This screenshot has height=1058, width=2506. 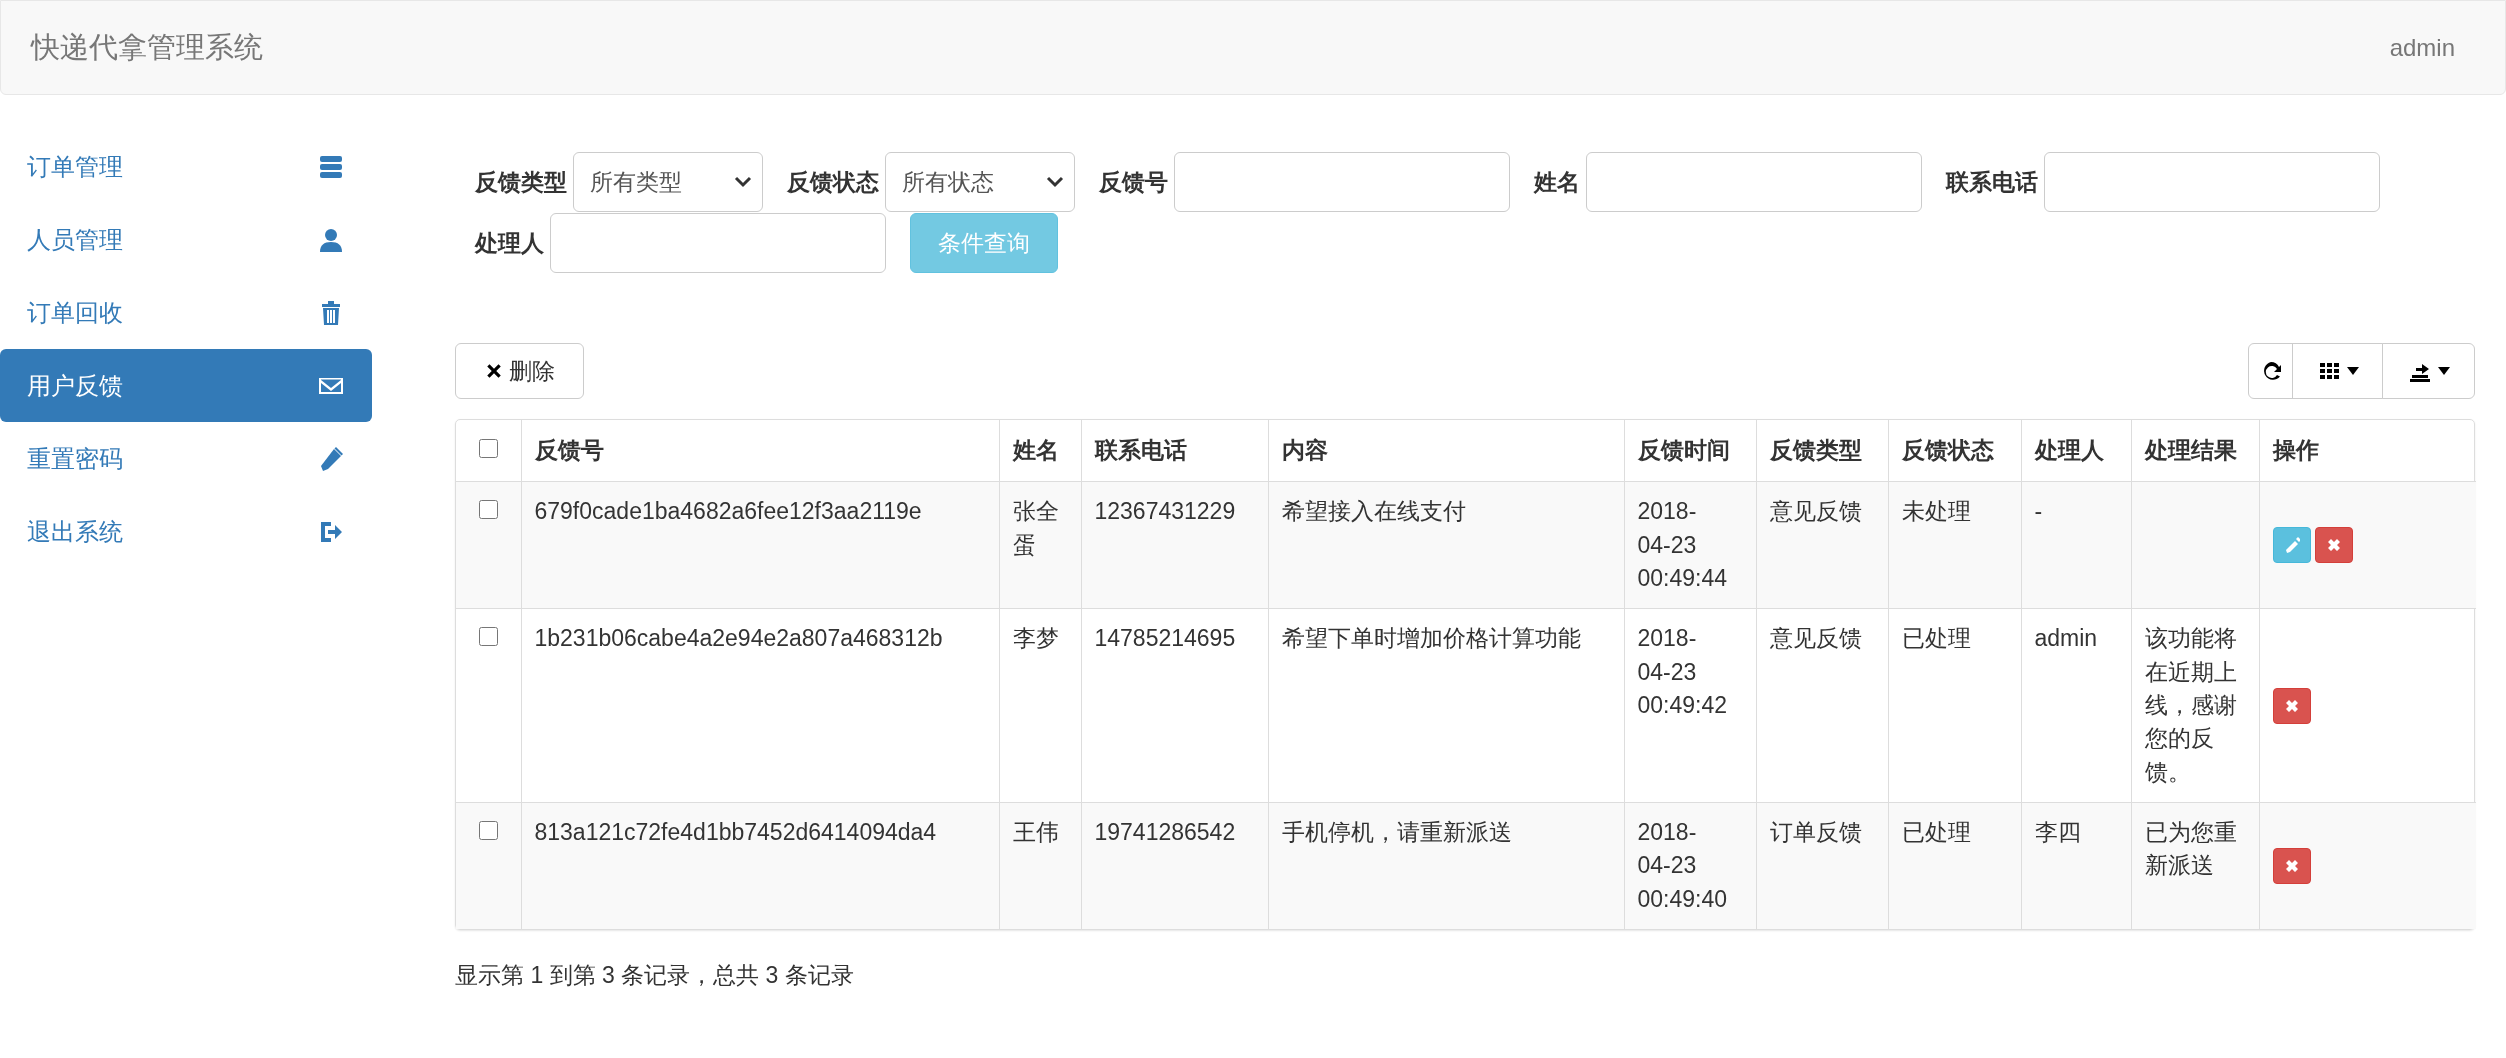 I want to click on edit-button, so click(x=2291, y=545).